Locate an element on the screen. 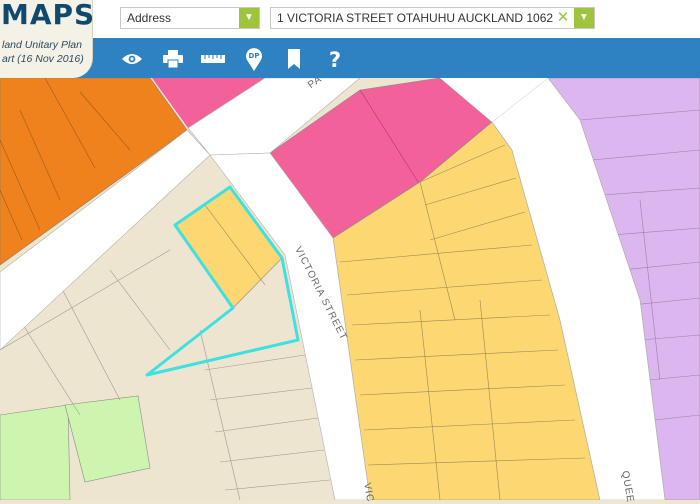 This screenshot has width=700, height=504. print-icon is located at coordinates (173, 59).